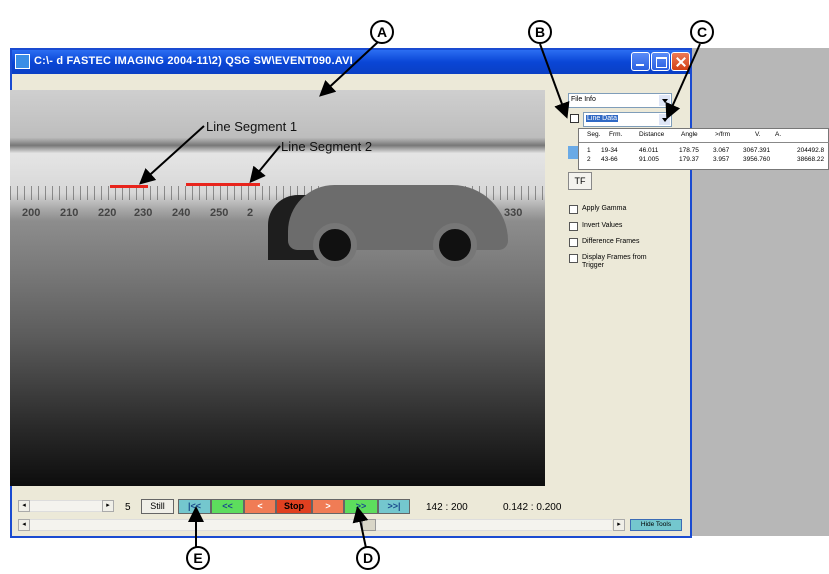 The height and width of the screenshot is (574, 829). What do you see at coordinates (368, 558) in the screenshot?
I see `callout-d: D` at bounding box center [368, 558].